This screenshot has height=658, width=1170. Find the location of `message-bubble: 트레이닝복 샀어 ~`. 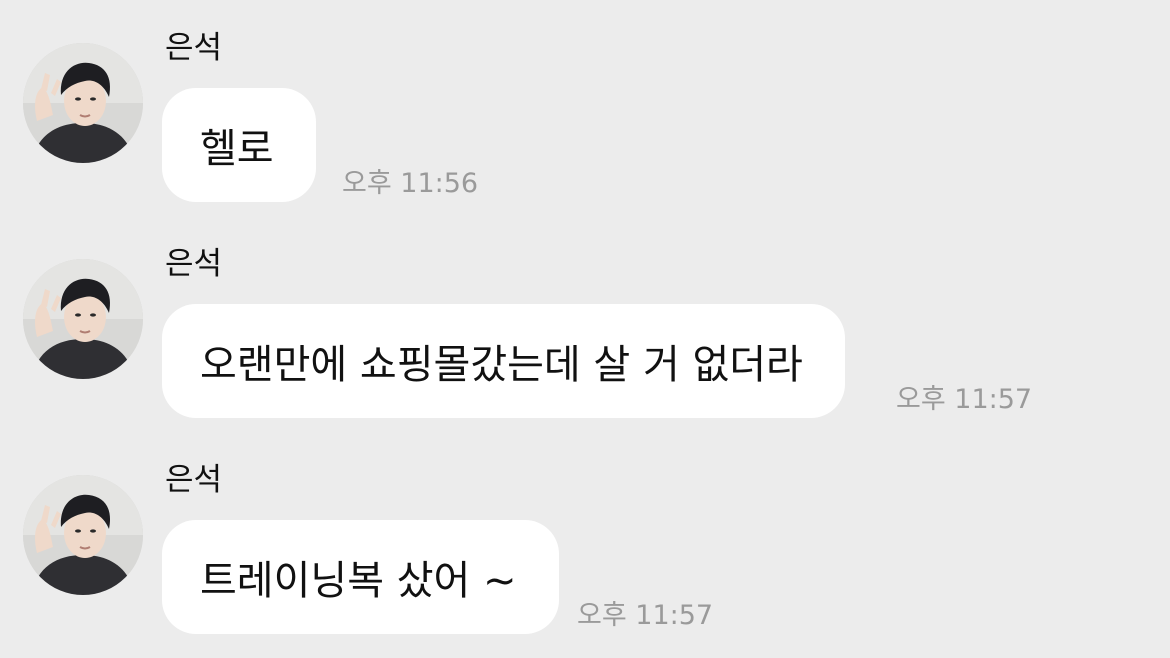

message-bubble: 트레이닝복 샀어 ~ is located at coordinates (360, 577).